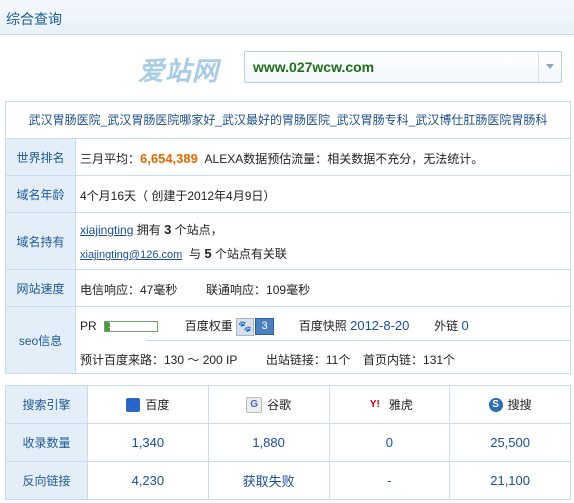 This screenshot has width=574, height=503. I want to click on pr-value: 1, so click(111, 325).